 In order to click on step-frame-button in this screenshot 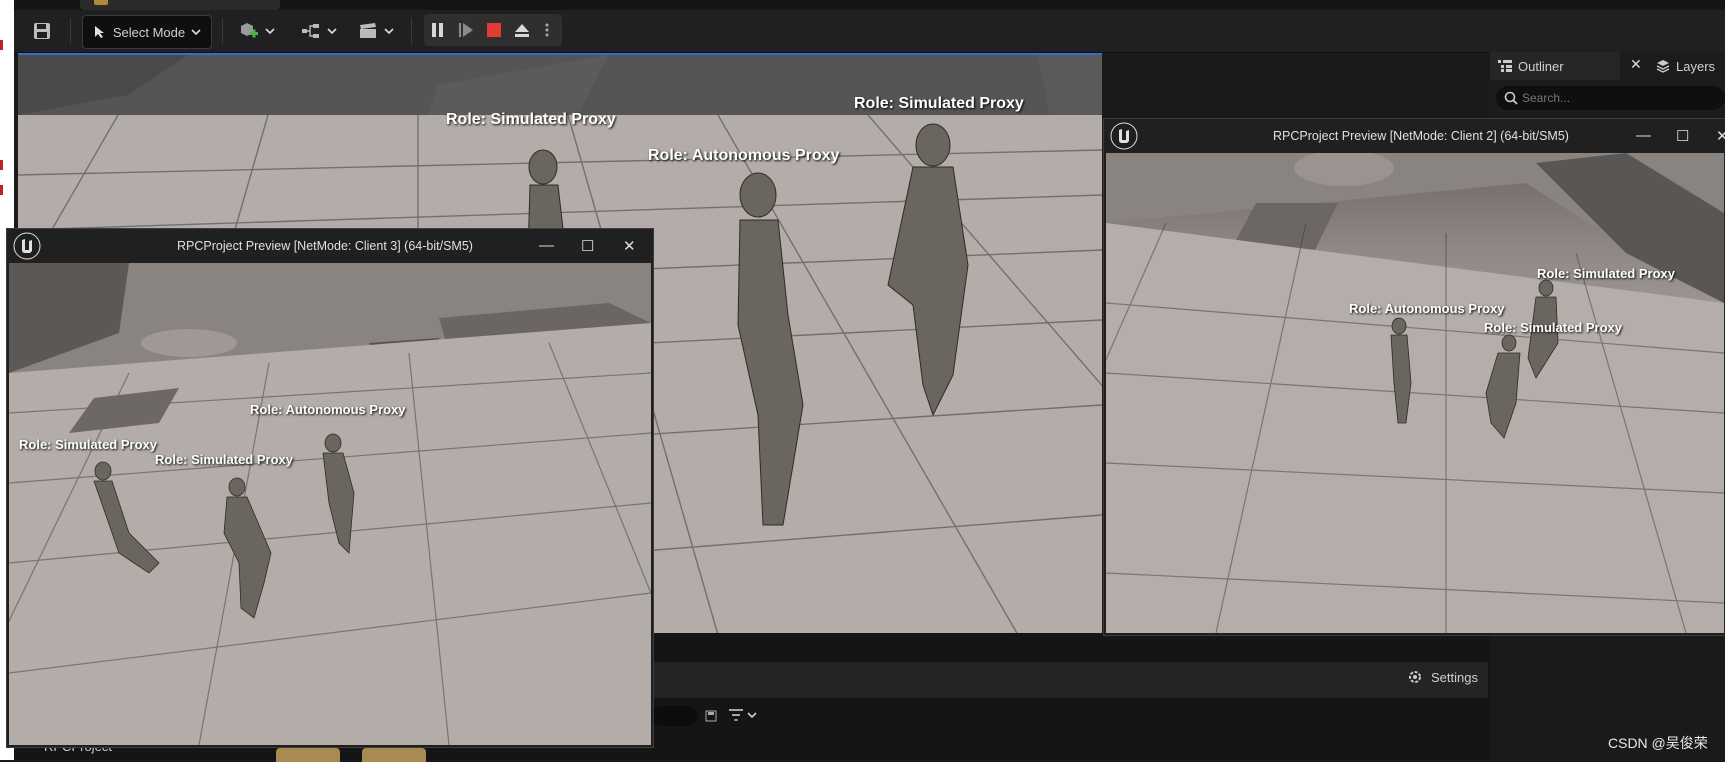, I will do `click(466, 30)`.